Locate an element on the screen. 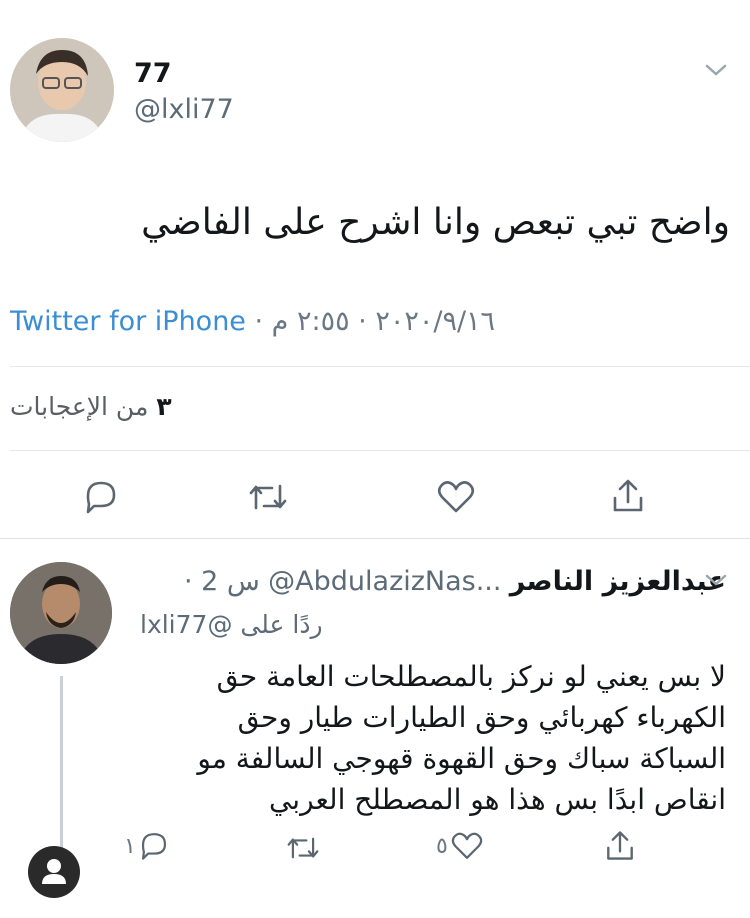 The image size is (750, 918). reply-author-name: عبدالعزيز الناصر is located at coordinates (618, 581).